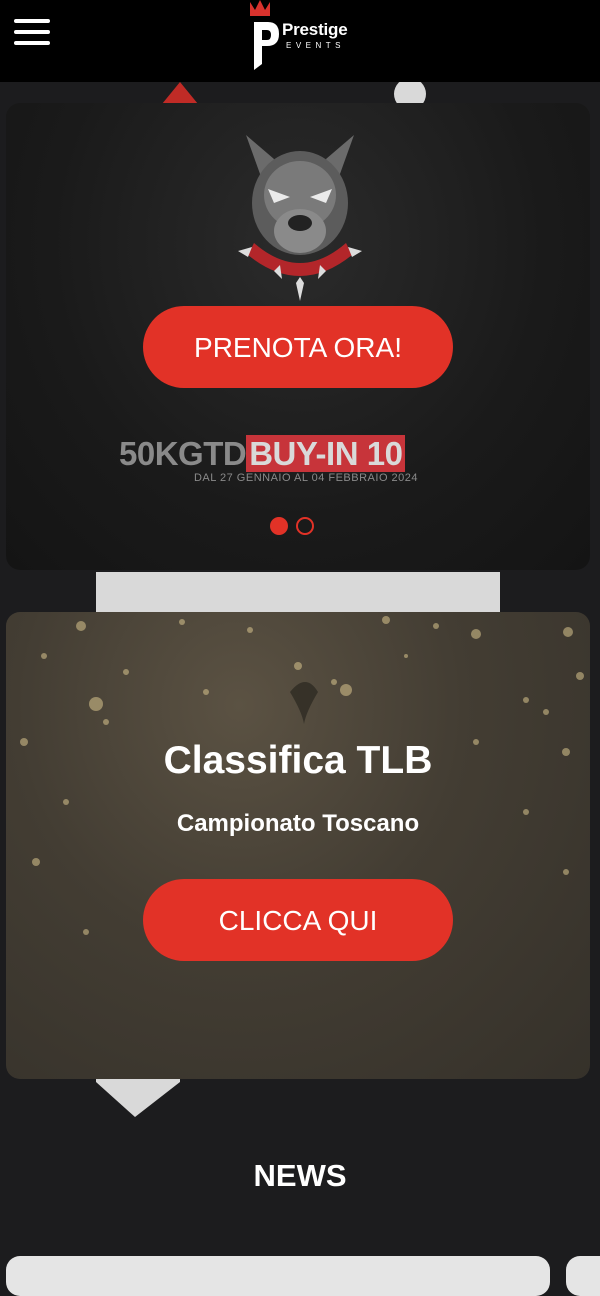  Describe the element at coordinates (298, 347) in the screenshot. I see `book-now-button: PRENOTA ORA!` at that location.